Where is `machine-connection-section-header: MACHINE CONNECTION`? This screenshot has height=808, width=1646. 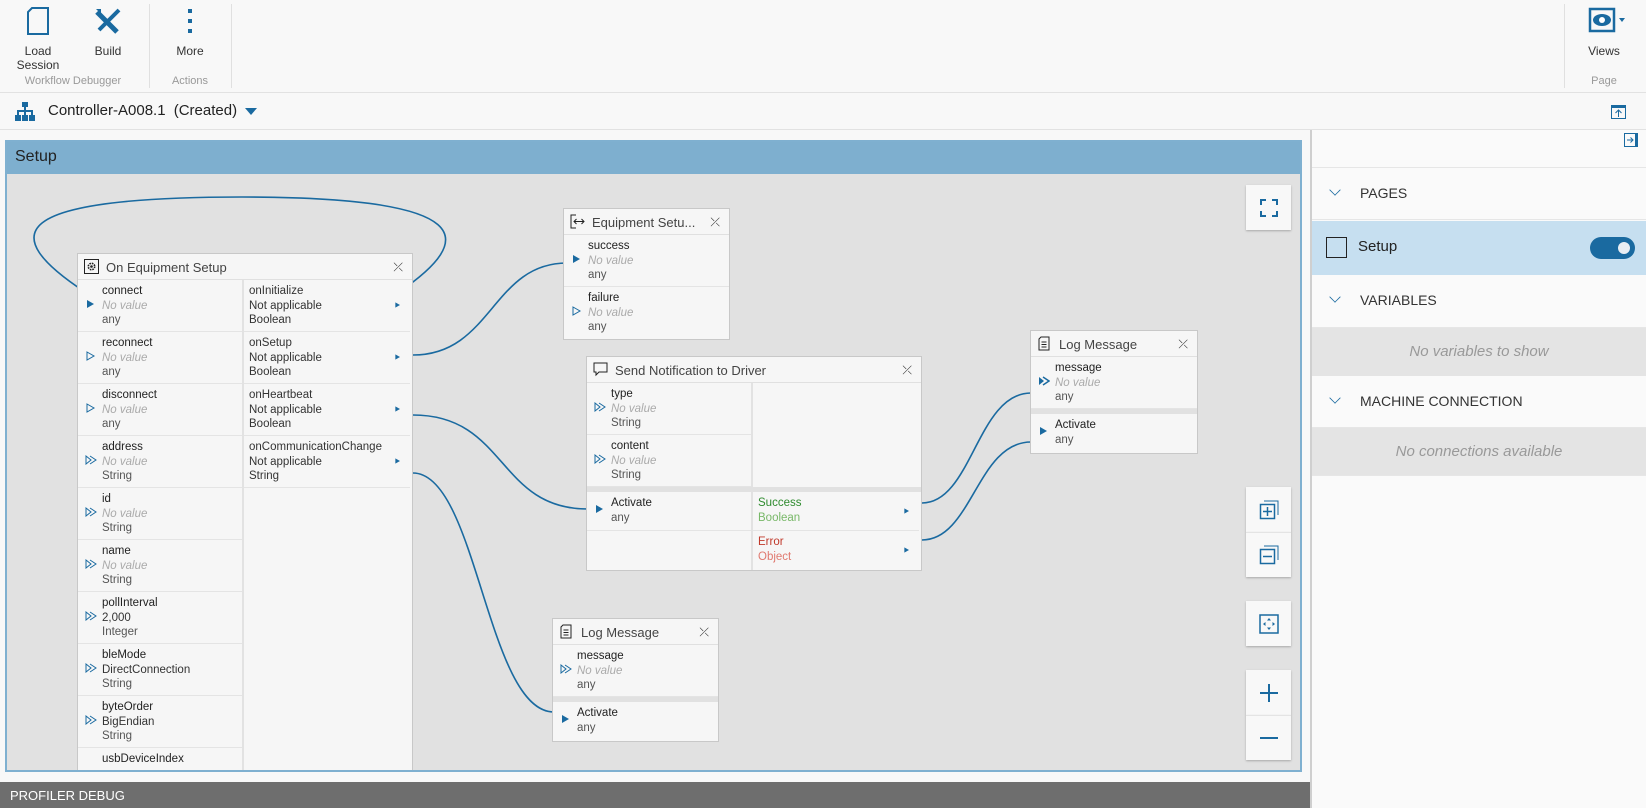 machine-connection-section-header: MACHINE CONNECTION is located at coordinates (1479, 402).